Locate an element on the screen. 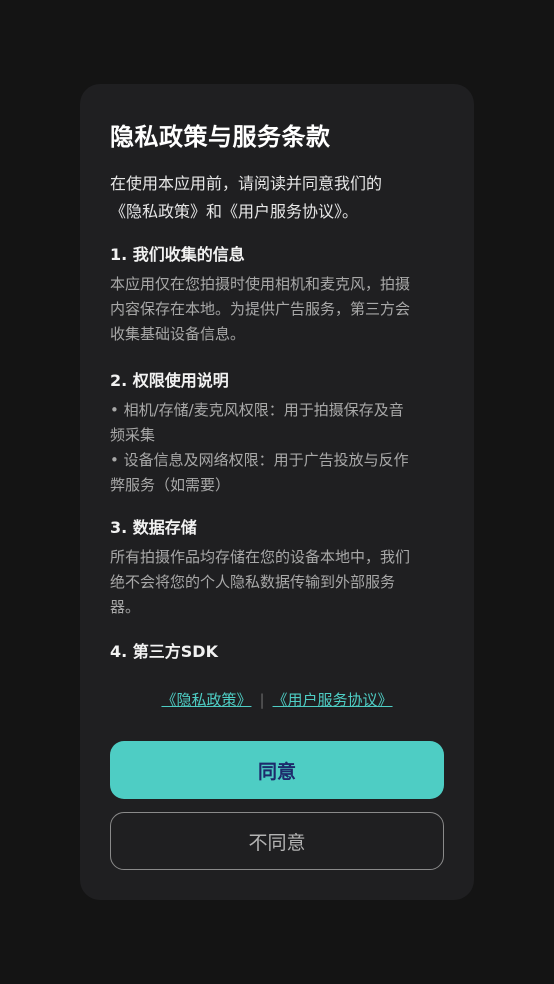 This screenshot has height=984, width=554. section-line: 所有拍摄作品均存储在您的设备本地中，我们 is located at coordinates (260, 557).